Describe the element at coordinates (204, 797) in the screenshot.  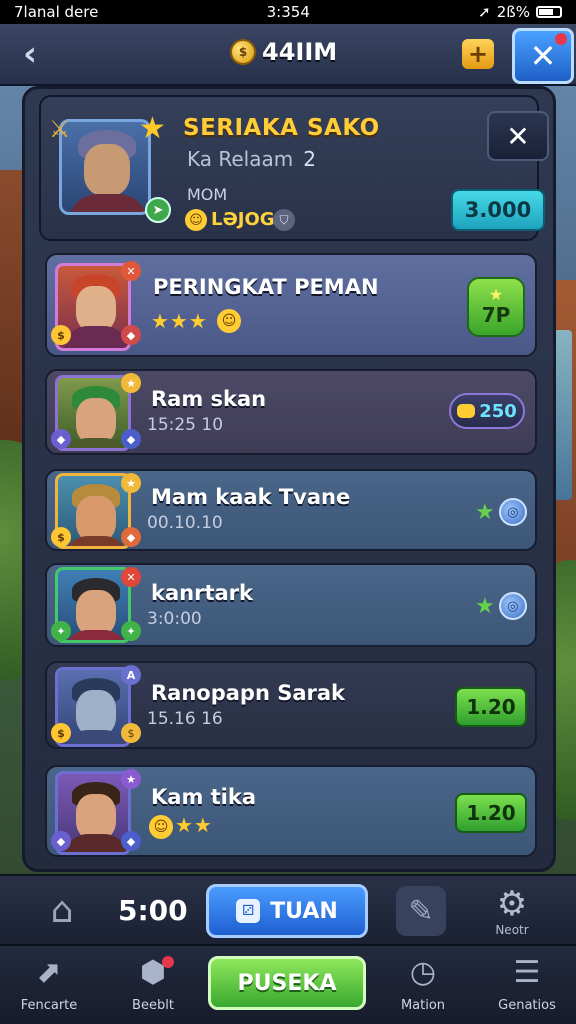
I see `row-title: Kam tika` at that location.